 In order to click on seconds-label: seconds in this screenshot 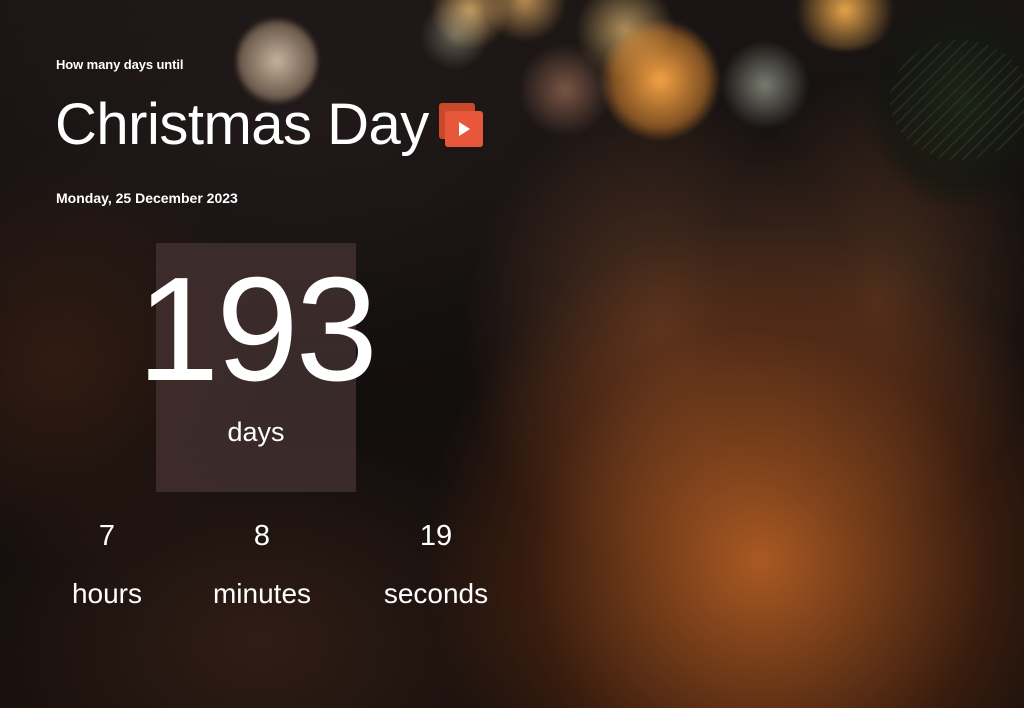, I will do `click(436, 593)`.